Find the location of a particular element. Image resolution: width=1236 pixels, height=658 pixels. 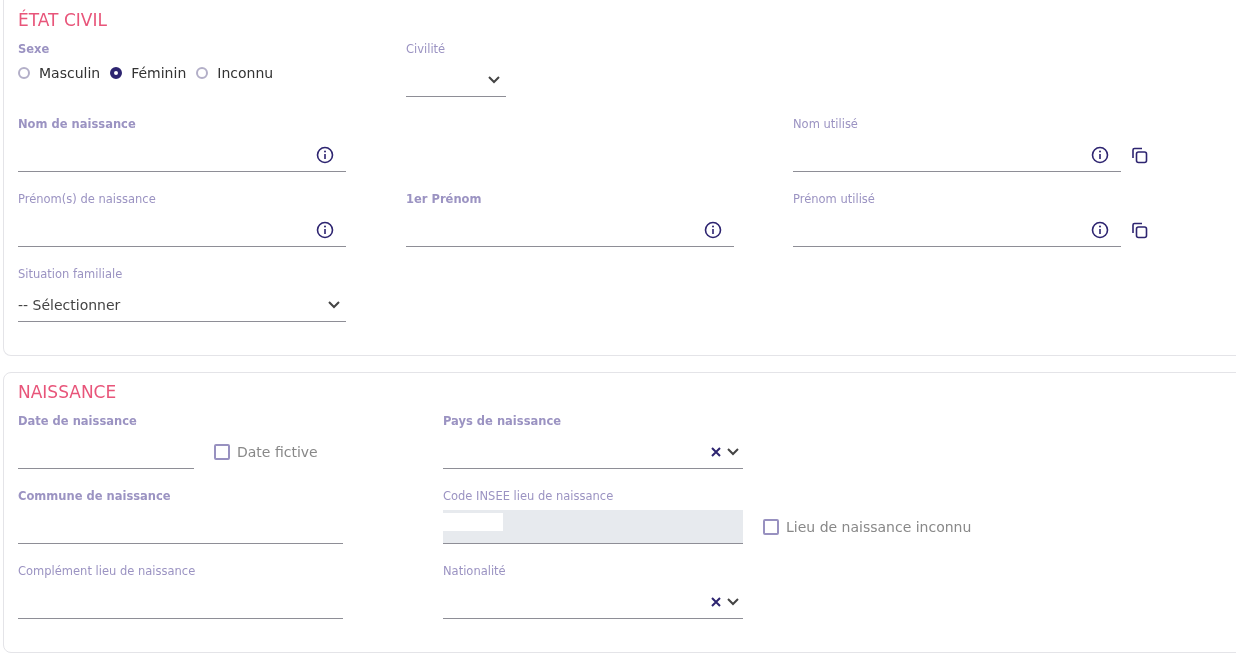

radio-option: Féminin is located at coordinates (148, 73).